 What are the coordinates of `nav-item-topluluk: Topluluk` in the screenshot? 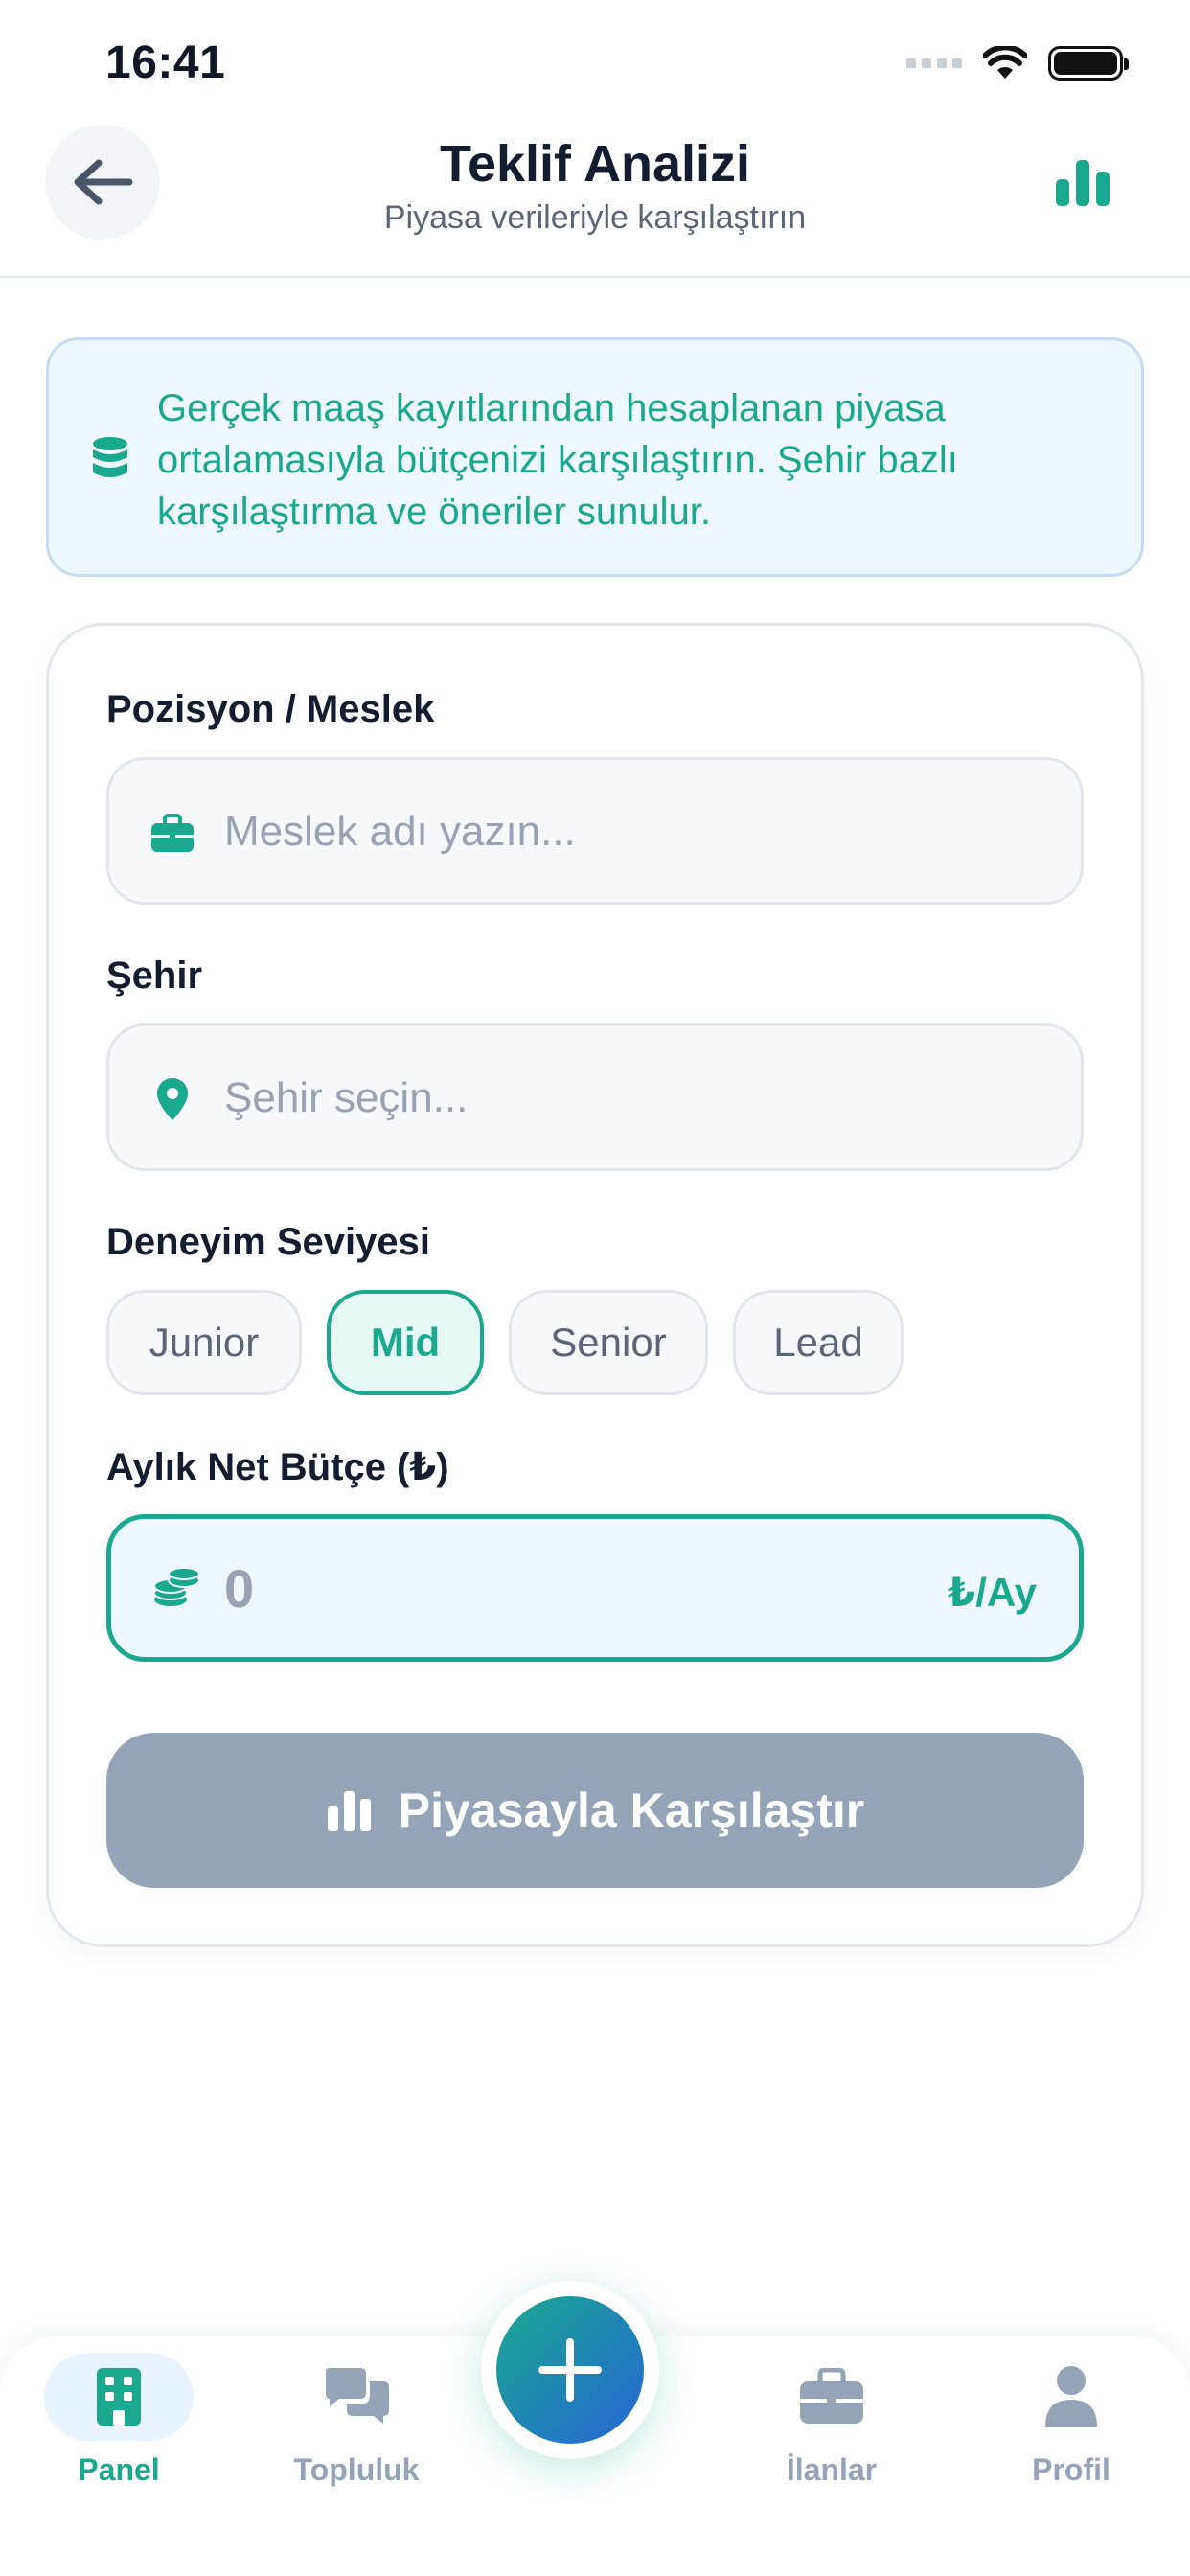 It's located at (357, 2420).